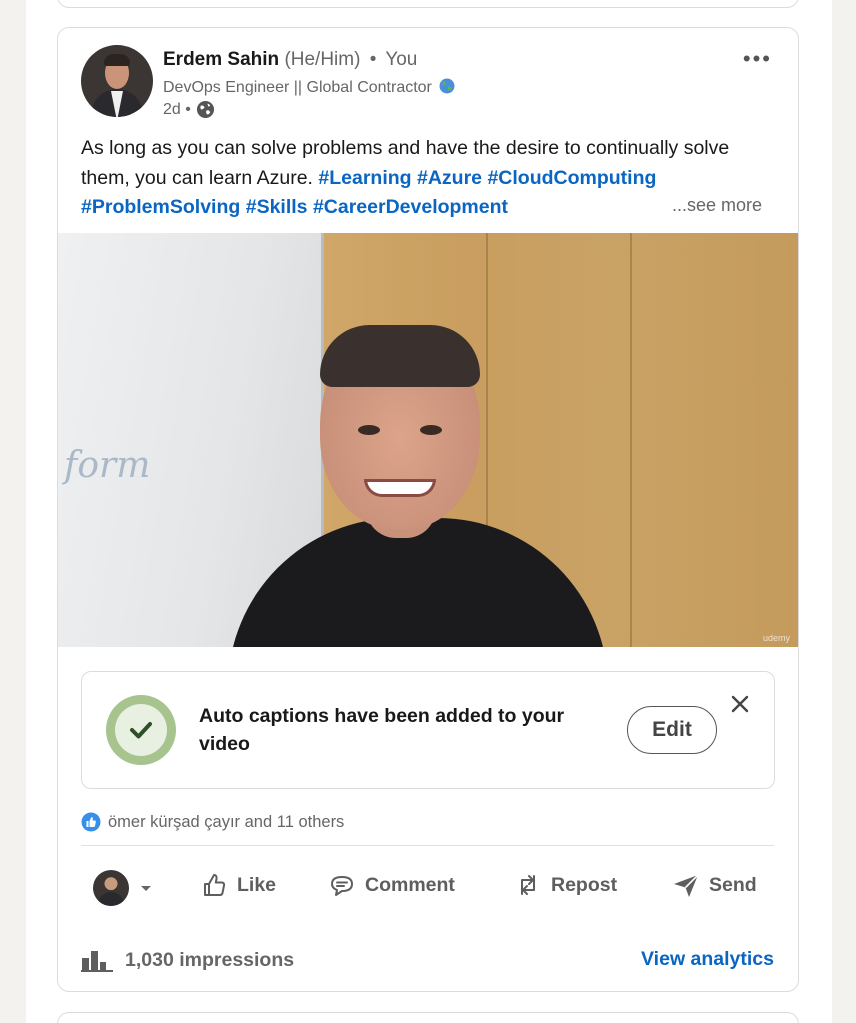 The width and height of the screenshot is (856, 1023). Describe the element at coordinates (401, 59) in the screenshot. I see `author-relation: You` at that location.